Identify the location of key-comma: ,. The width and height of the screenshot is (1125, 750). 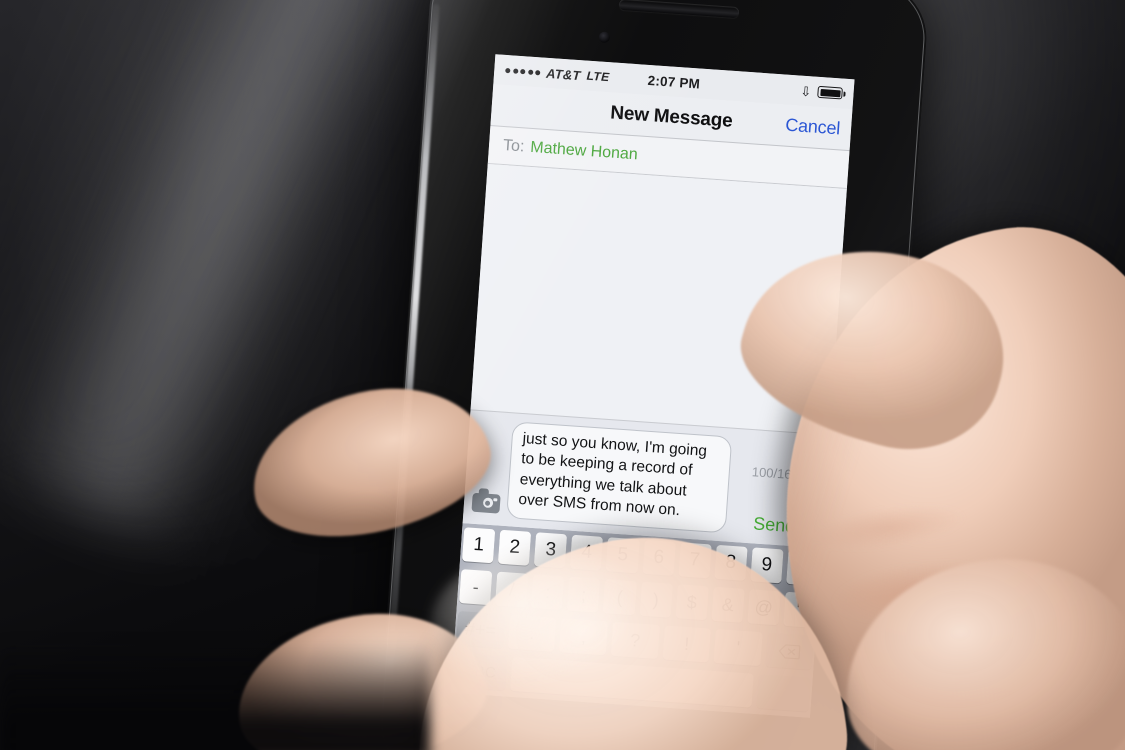
(584, 637).